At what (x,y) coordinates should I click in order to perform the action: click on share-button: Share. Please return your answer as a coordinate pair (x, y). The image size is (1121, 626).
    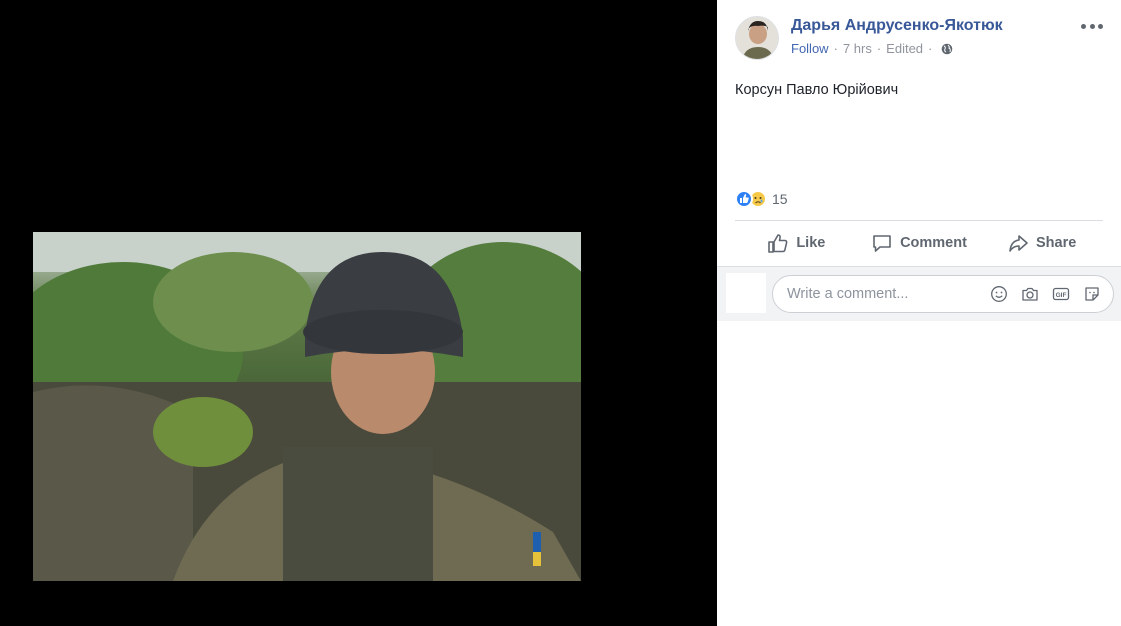
    Looking at the image, I should click on (1041, 243).